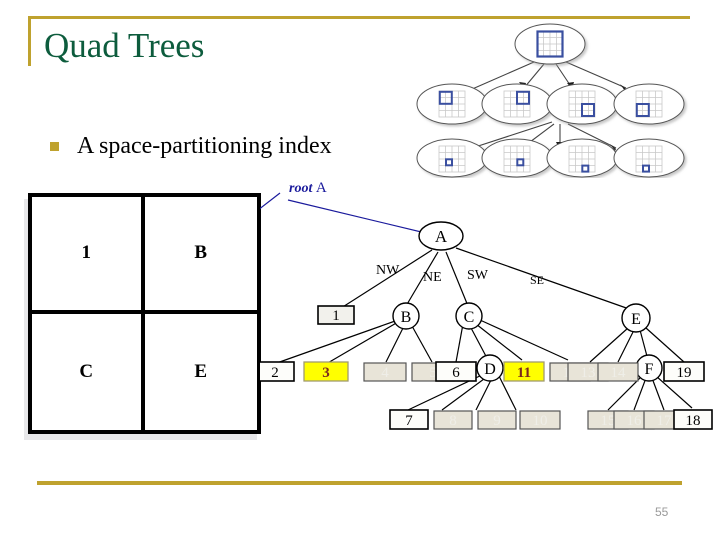  I want to click on svg-text: 3, so click(326, 373).